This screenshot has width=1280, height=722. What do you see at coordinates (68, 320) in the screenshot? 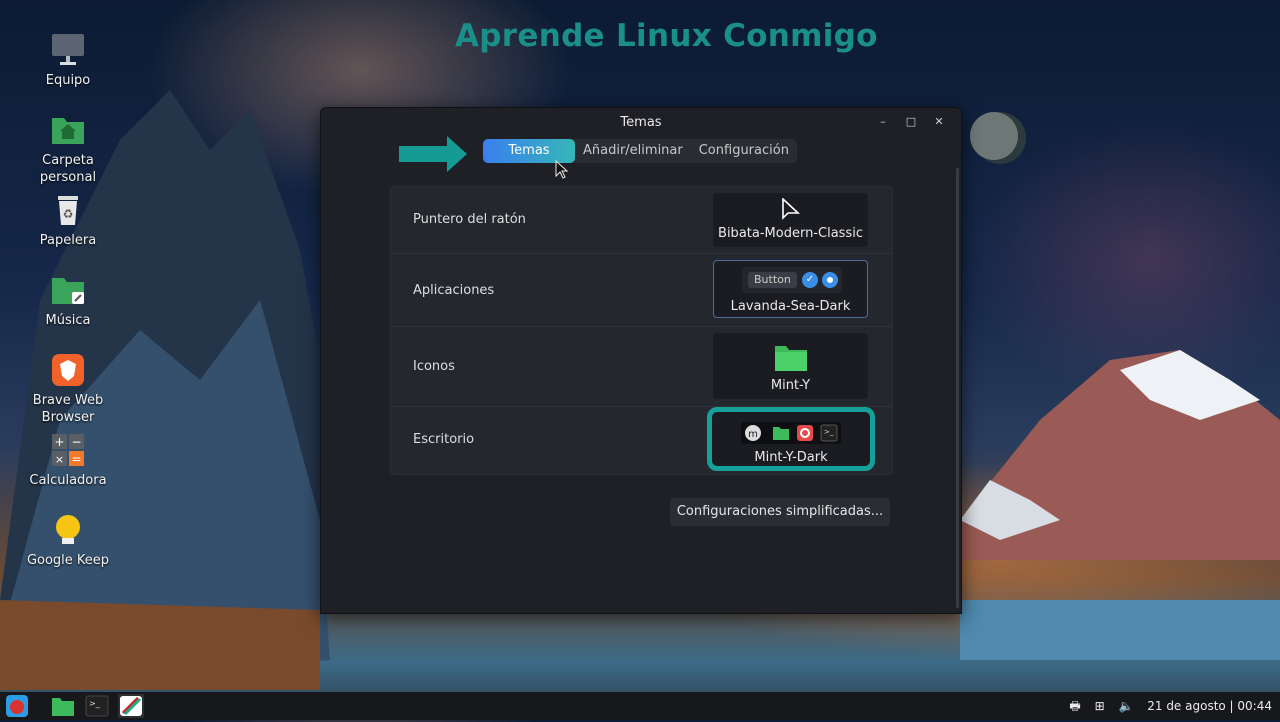
I see `desktop-icon-label: Música` at bounding box center [68, 320].